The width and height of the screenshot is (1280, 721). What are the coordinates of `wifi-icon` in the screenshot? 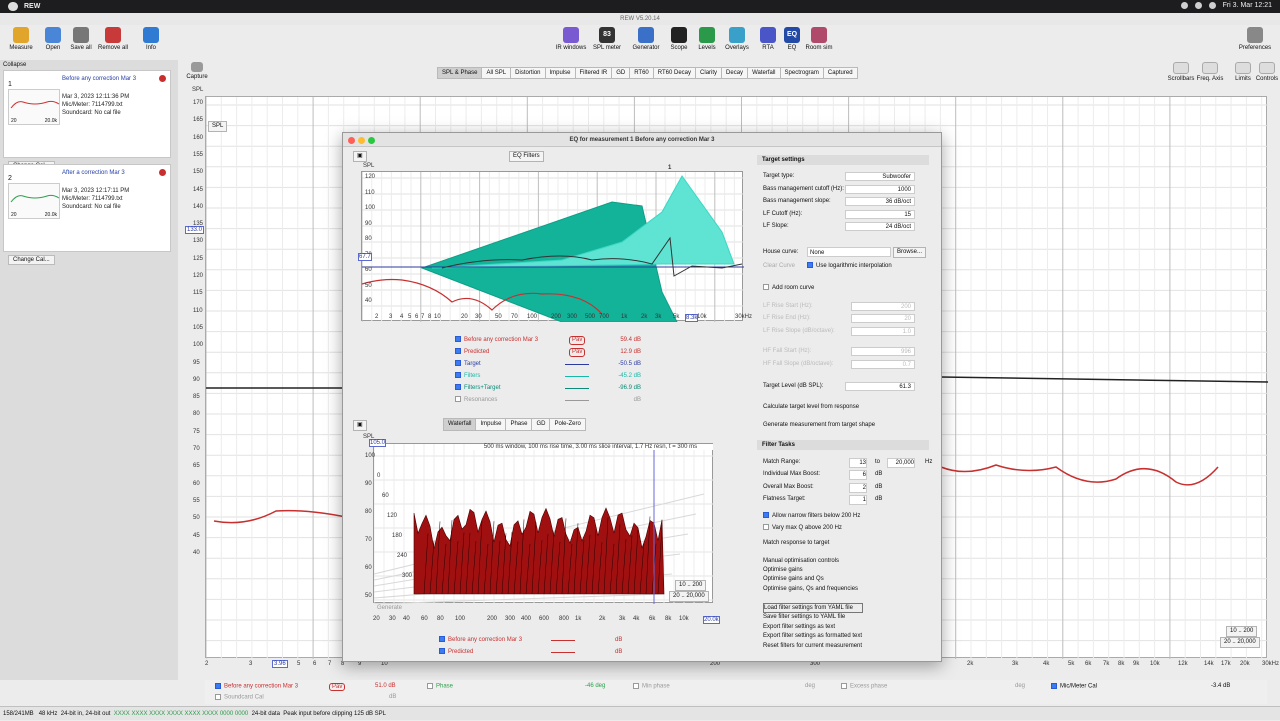 It's located at (1198, 5).